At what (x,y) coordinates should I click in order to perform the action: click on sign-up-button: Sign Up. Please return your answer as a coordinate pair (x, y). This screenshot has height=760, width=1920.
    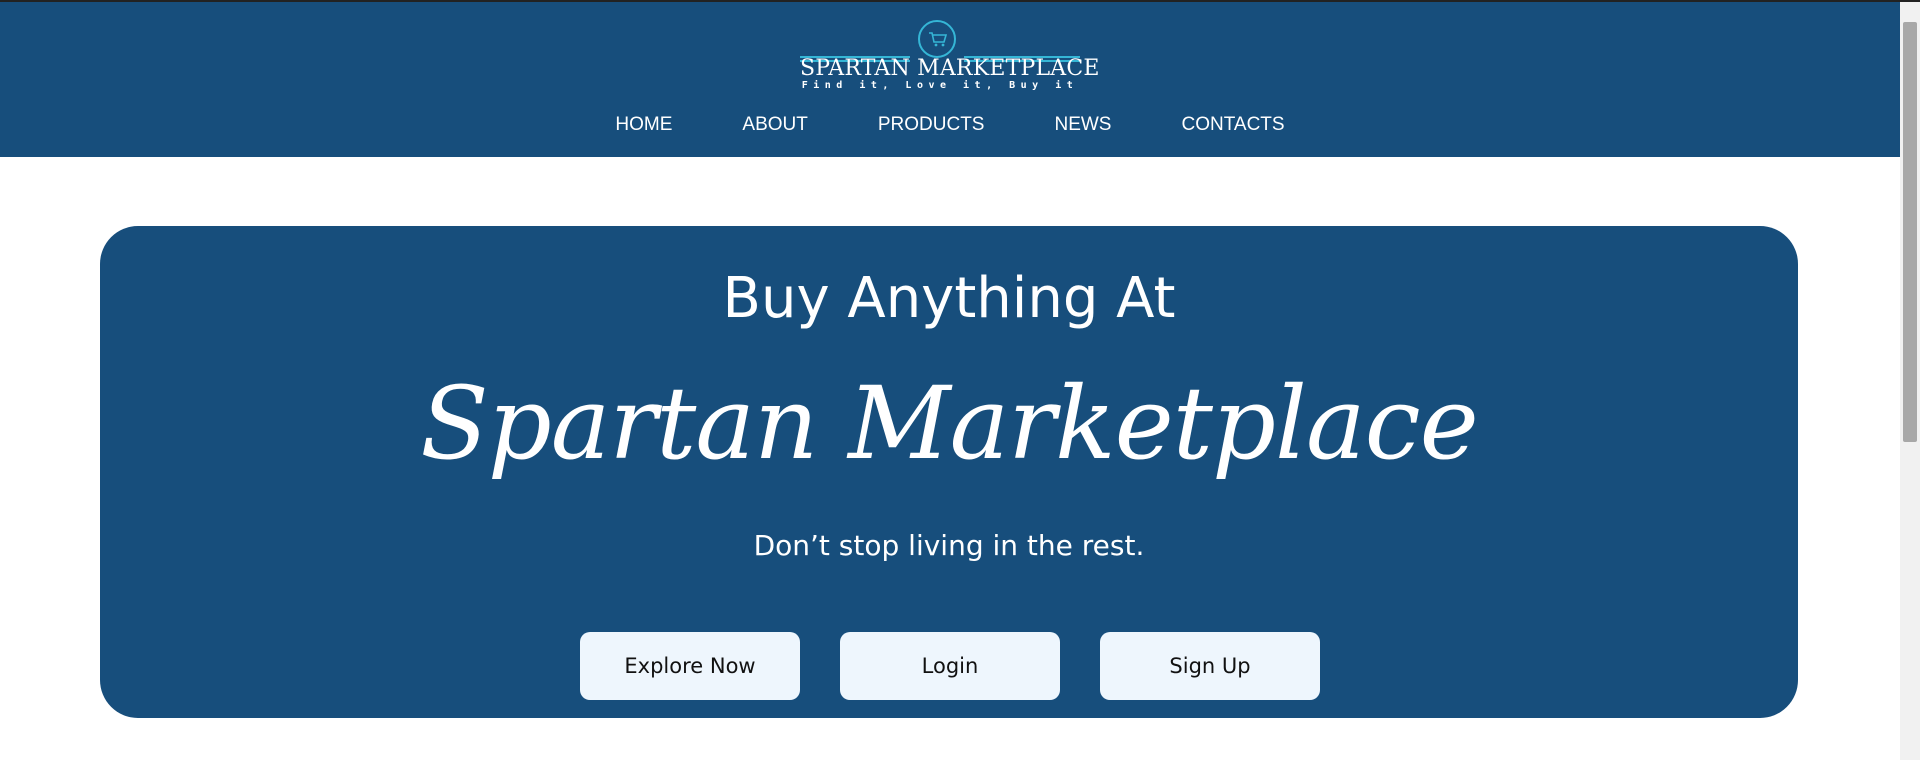
    Looking at the image, I should click on (1210, 666).